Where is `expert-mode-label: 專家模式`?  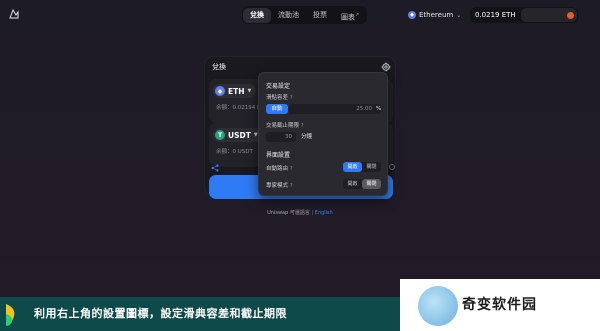
expert-mode-label: 專家模式 is located at coordinates (277, 186).